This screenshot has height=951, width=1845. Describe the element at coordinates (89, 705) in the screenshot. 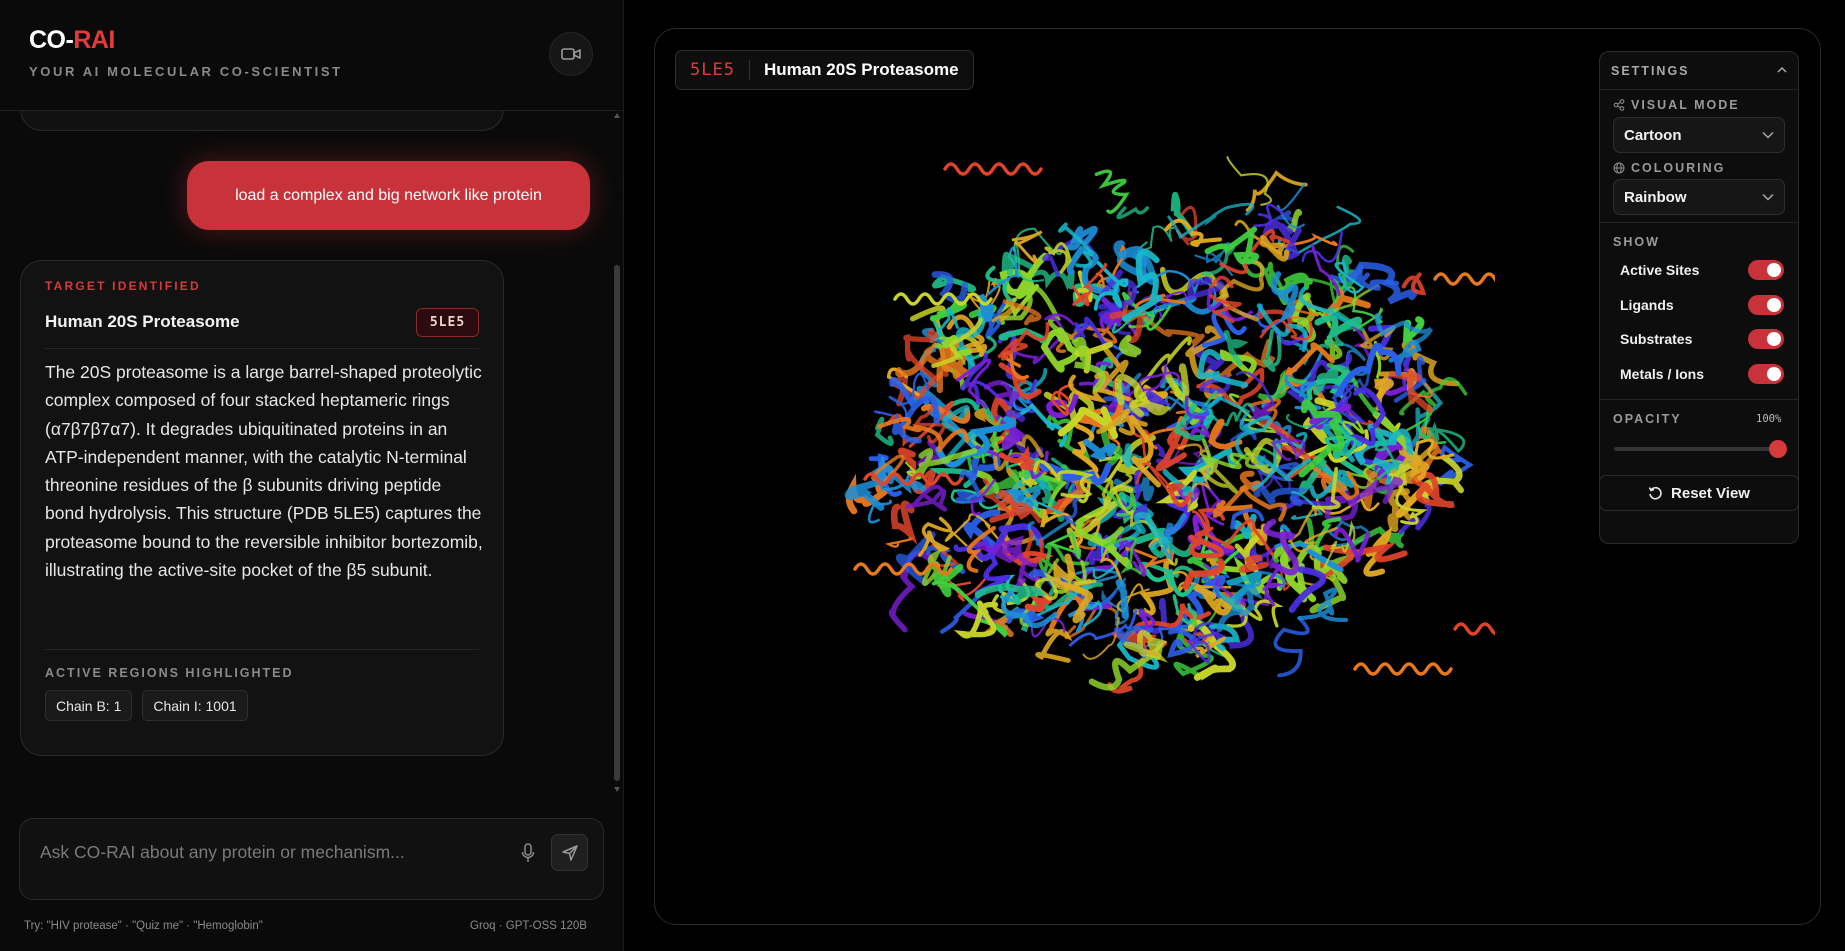

I see `region-chip: Chain B: 1` at that location.